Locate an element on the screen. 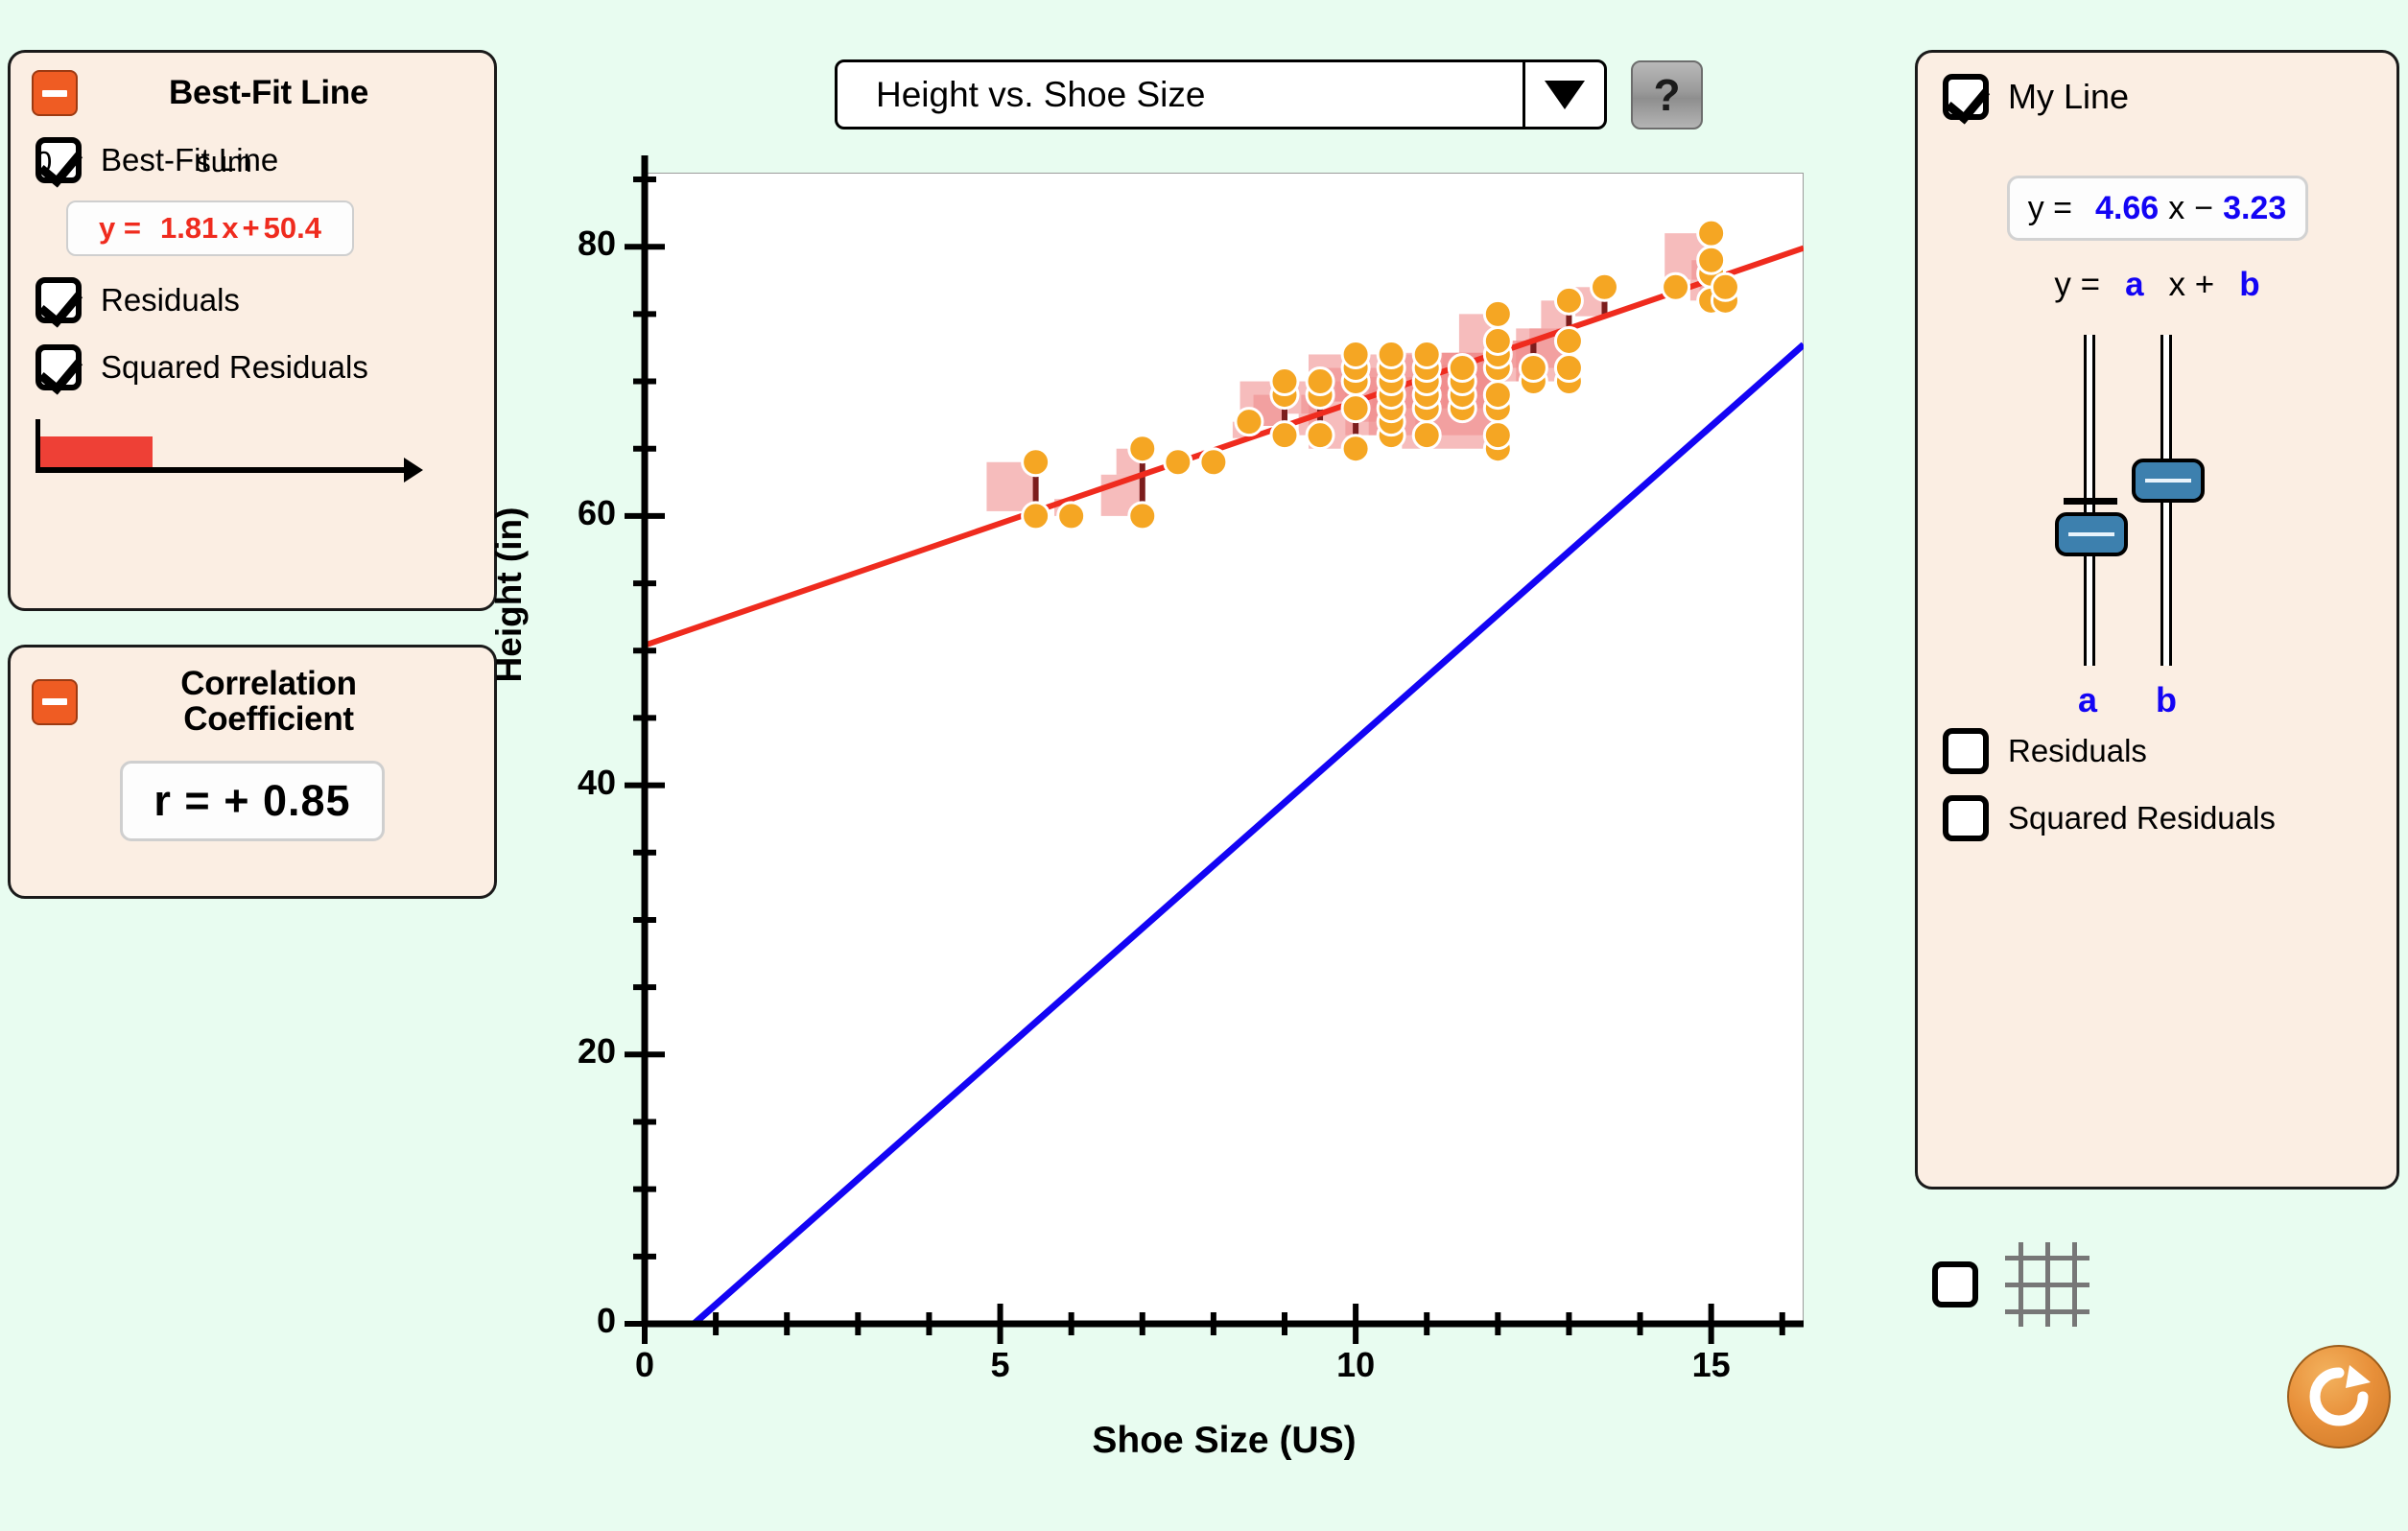 The height and width of the screenshot is (1531, 2408). y-tick-label: 60 is located at coordinates (596, 512).